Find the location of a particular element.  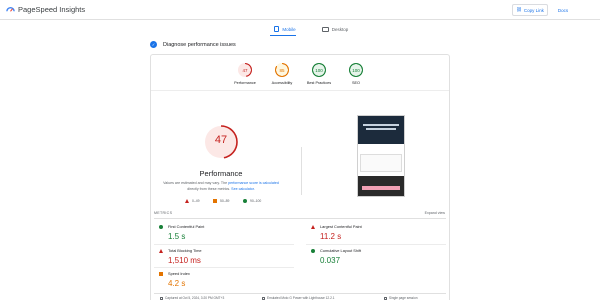

gauge-seo: 100 SEO is located at coordinates (356, 78).